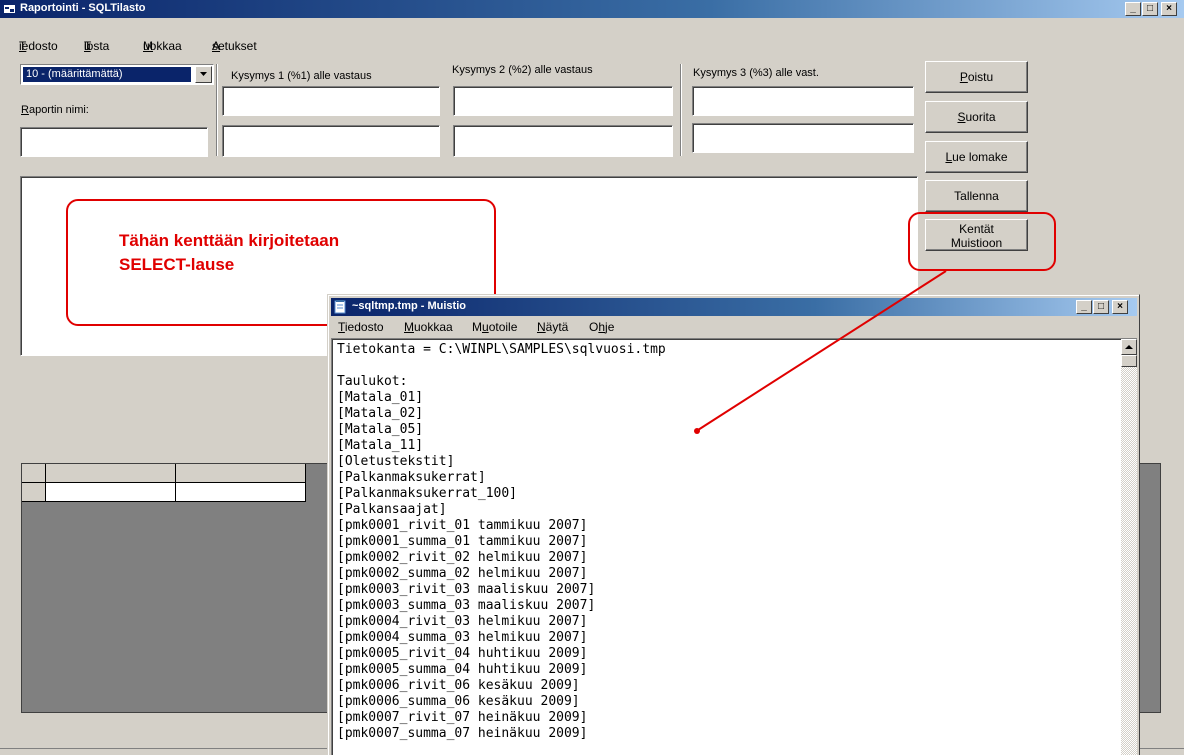 The width and height of the screenshot is (1184, 755). What do you see at coordinates (340, 307) in the screenshot?
I see `notepad-icon` at bounding box center [340, 307].